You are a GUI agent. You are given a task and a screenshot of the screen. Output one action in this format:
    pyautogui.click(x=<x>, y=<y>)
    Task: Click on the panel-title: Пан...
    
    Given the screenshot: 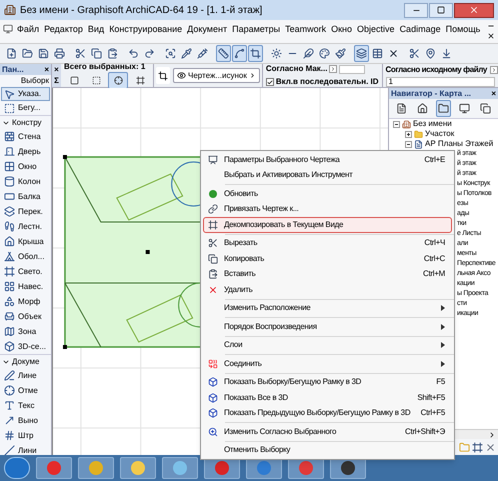 What is the action you would take?
    pyautogui.click(x=13, y=70)
    